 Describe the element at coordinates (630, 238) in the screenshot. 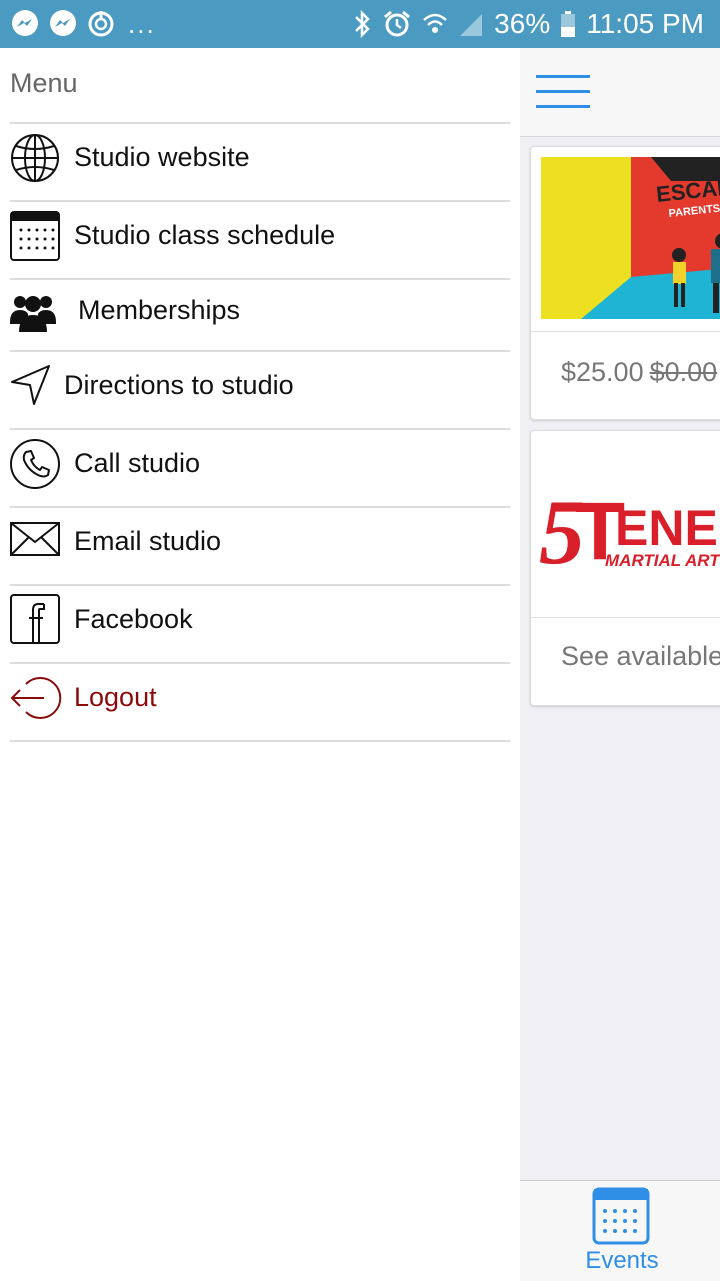

I see `event-image: ESCAPE PARENTS N` at that location.